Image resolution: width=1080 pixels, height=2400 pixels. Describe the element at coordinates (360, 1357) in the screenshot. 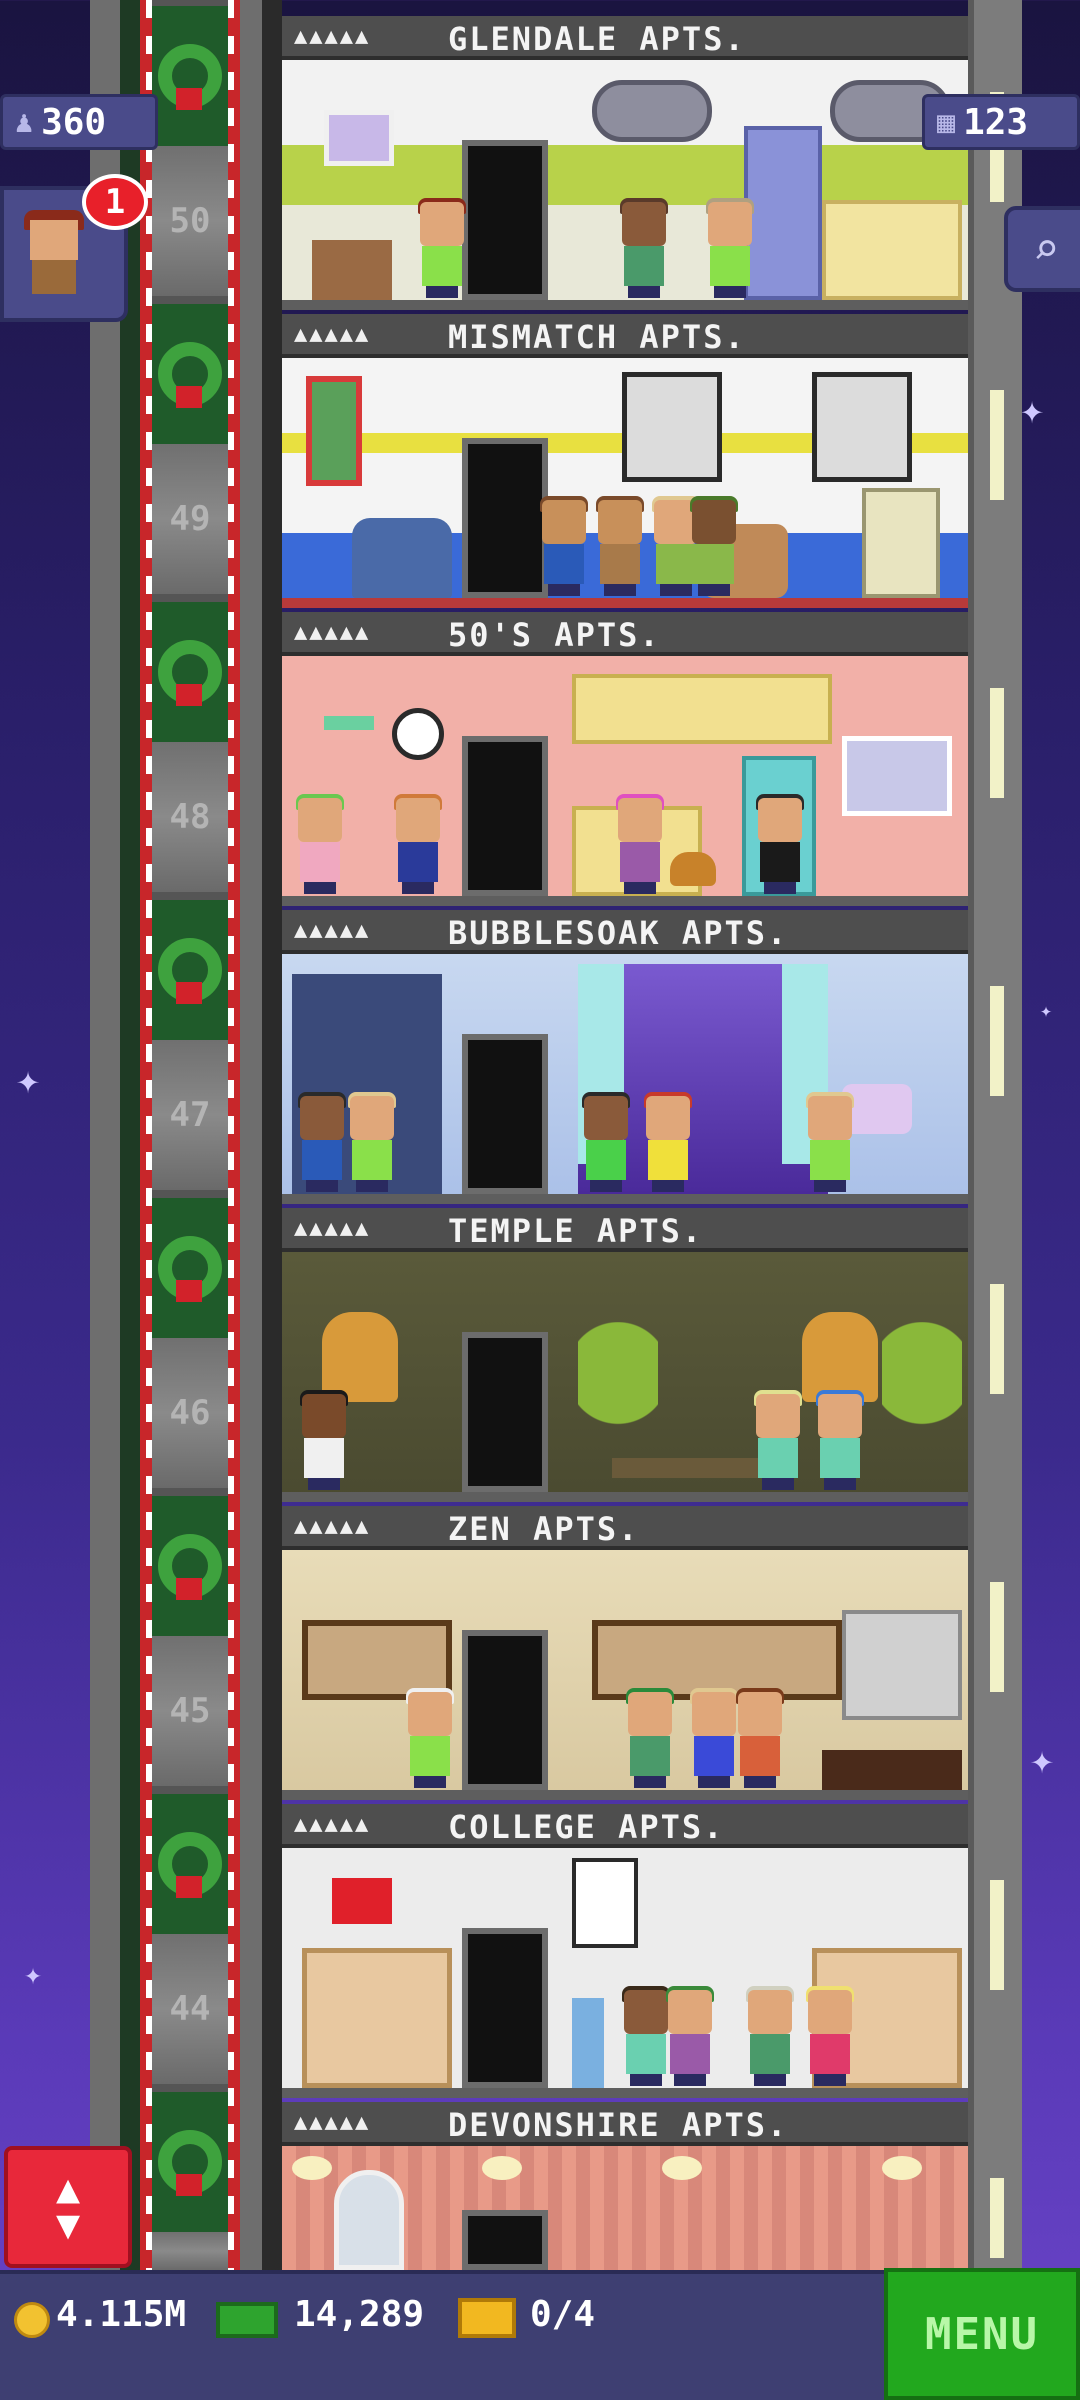

I see `idol-statue` at that location.